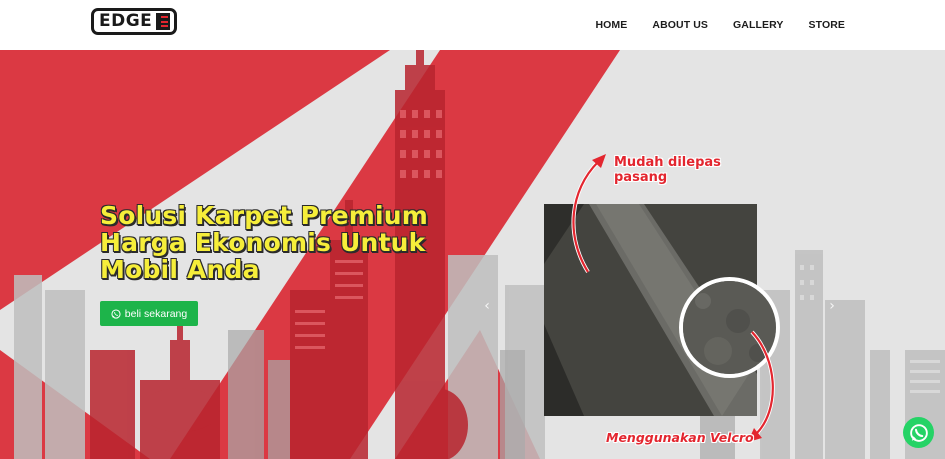  I want to click on nav-store: STORE, so click(827, 25).